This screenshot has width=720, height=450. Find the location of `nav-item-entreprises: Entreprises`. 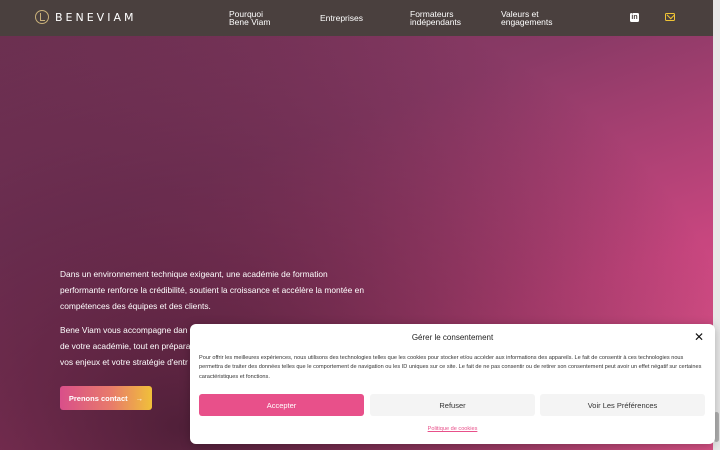

nav-item-entreprises: Entreprises is located at coordinates (341, 18).